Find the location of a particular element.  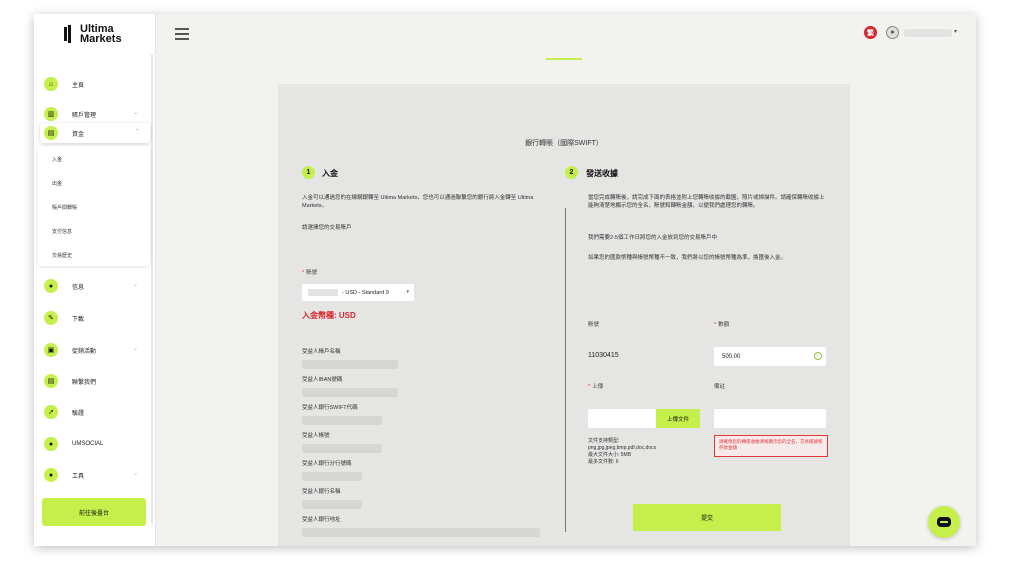

beneficiary-account-name-label: 受益人帳戶名稱 is located at coordinates (321, 352).